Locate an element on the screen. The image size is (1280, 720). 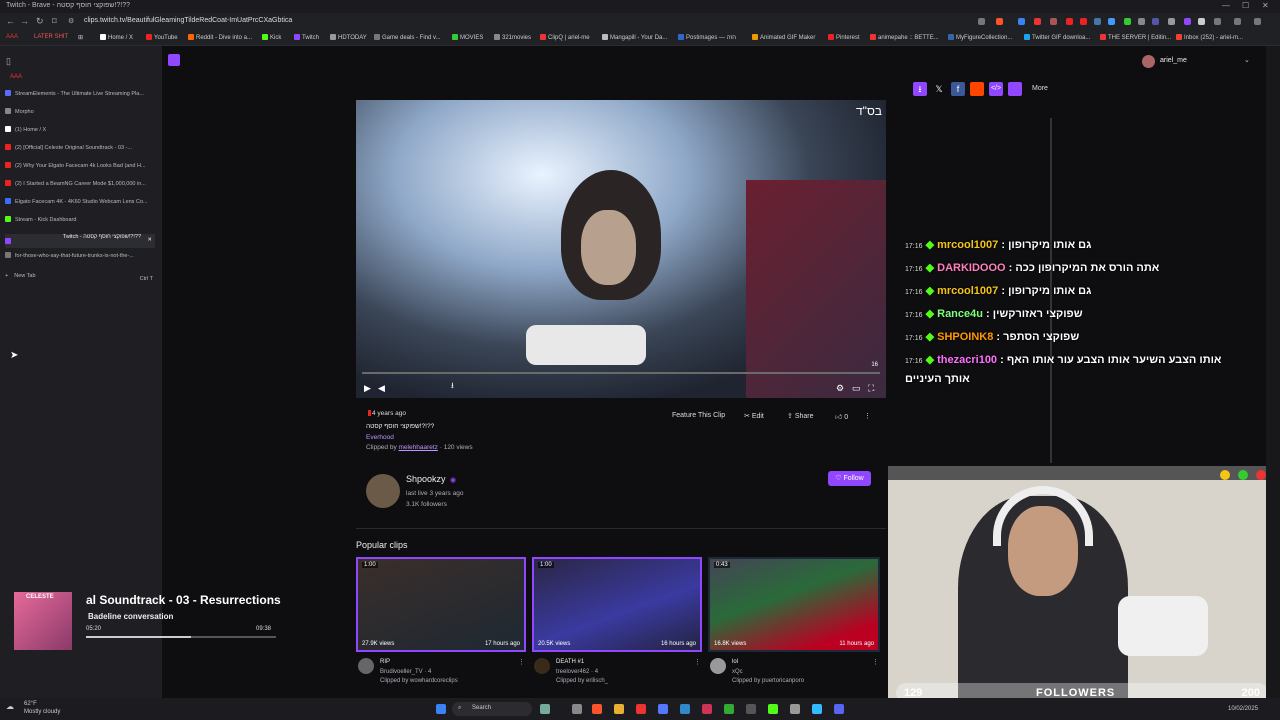
bookmark-link: ClipQ | ariel-me is located at coordinates (569, 38).